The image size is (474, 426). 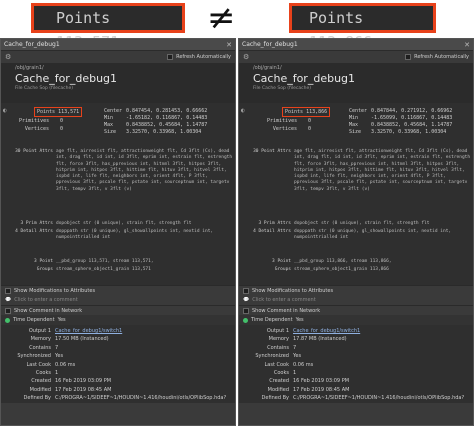 What do you see at coordinates (156, 111) in the screenshot?
I see `bbox-row: Center 0.847454, 0.281453, 0.66662` at bounding box center [156, 111].